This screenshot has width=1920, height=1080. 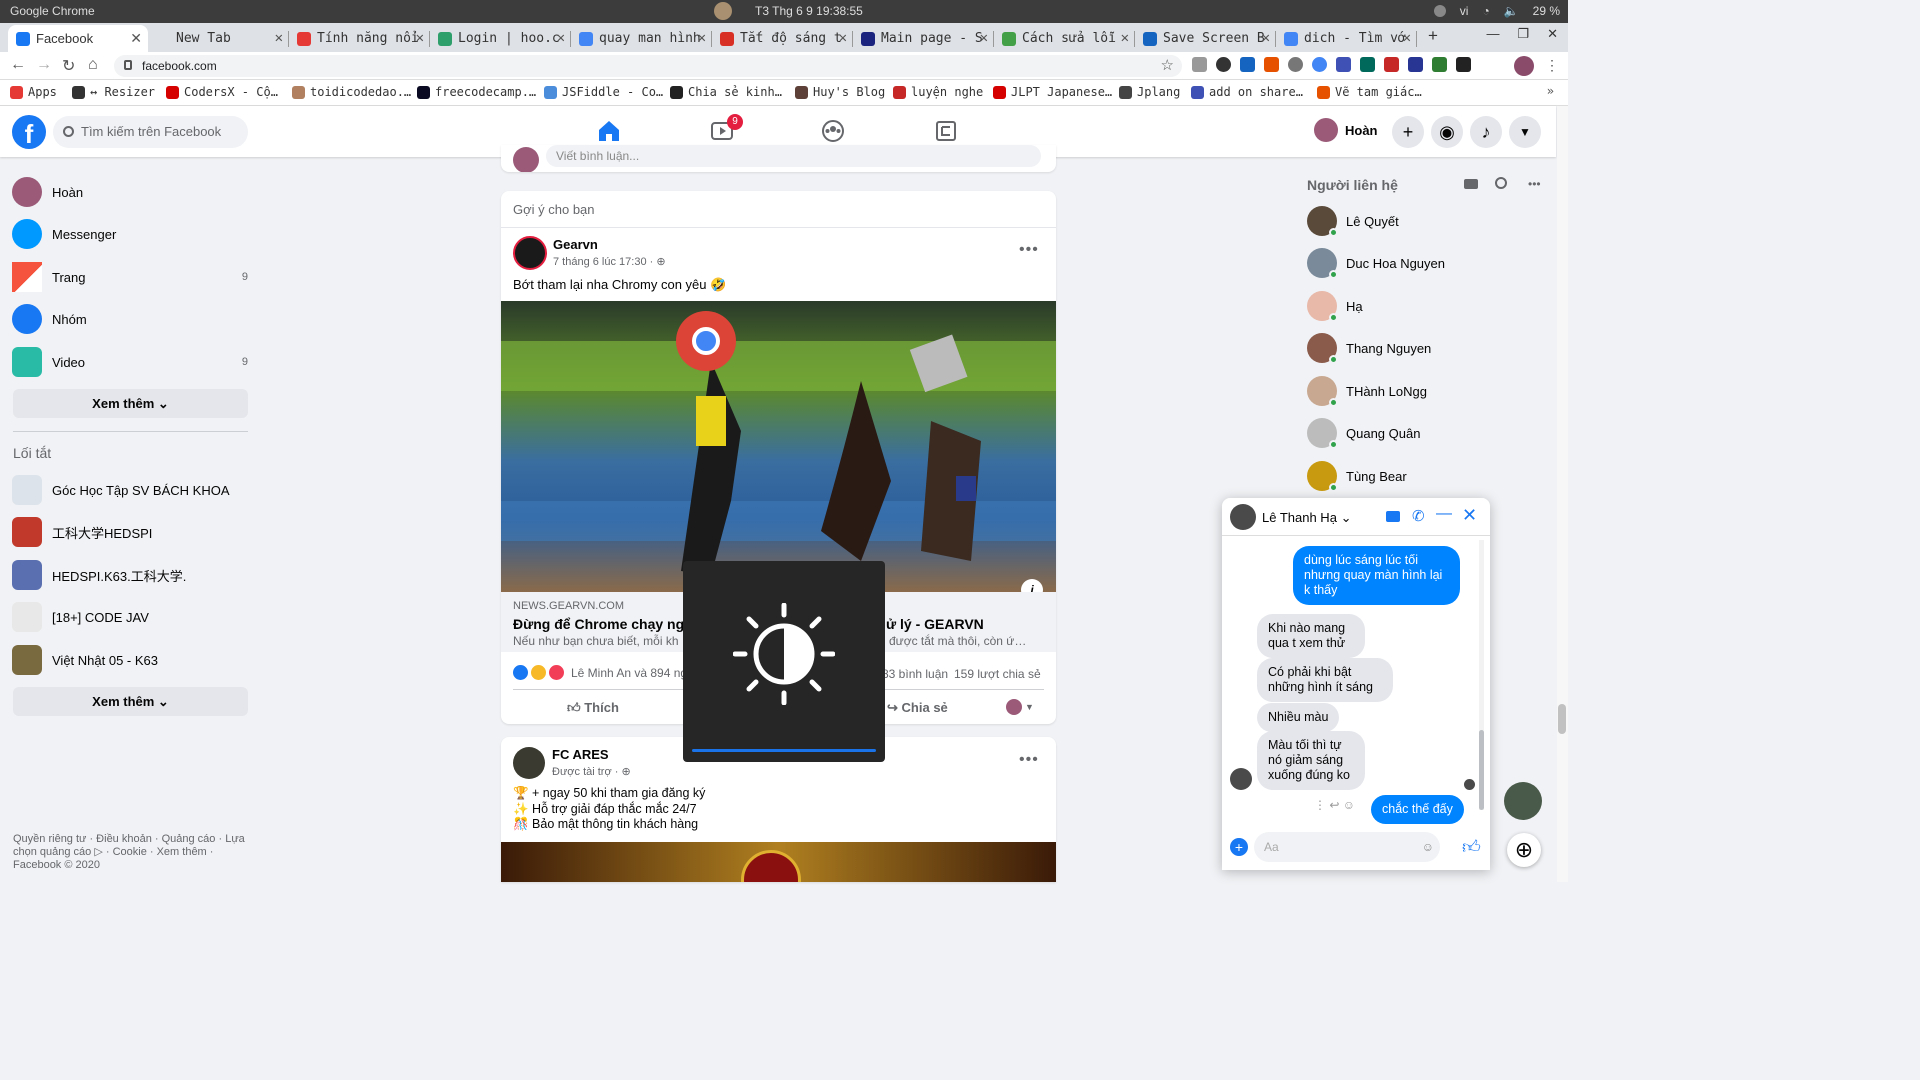 I want to click on browser-tab: Tính năng nổi ✕, so click(x=359, y=38).